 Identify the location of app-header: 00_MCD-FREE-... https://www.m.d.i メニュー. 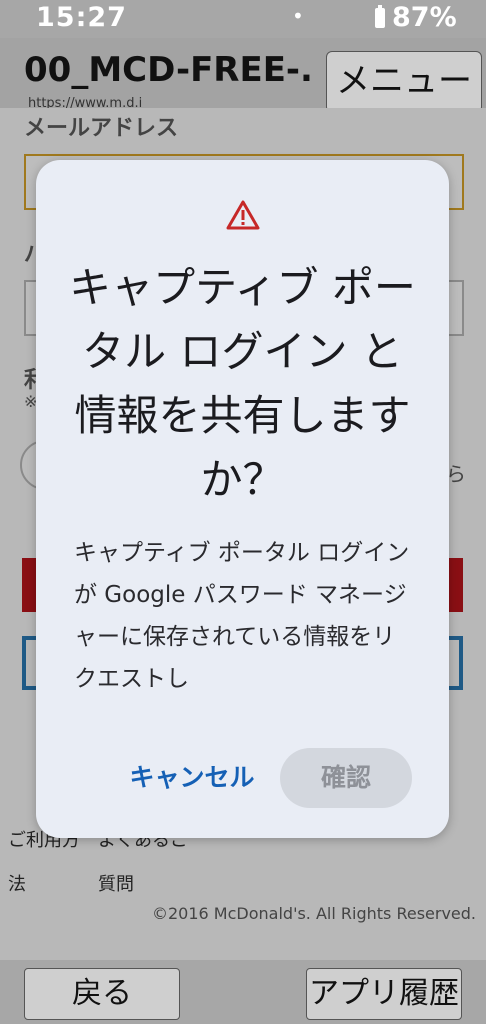
(243, 75).